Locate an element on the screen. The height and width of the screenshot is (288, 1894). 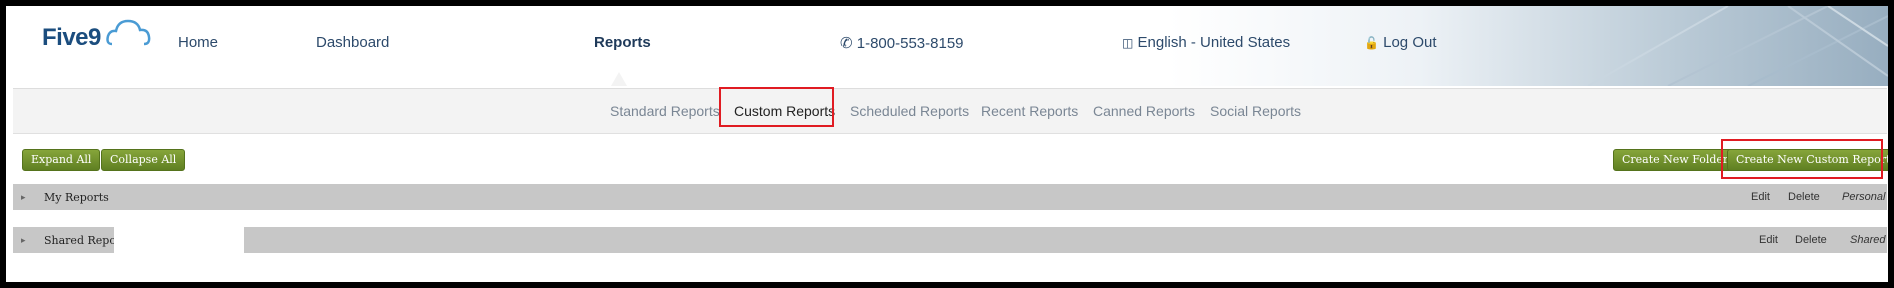
nav-logout: 🔓 Log Out is located at coordinates (1400, 42).